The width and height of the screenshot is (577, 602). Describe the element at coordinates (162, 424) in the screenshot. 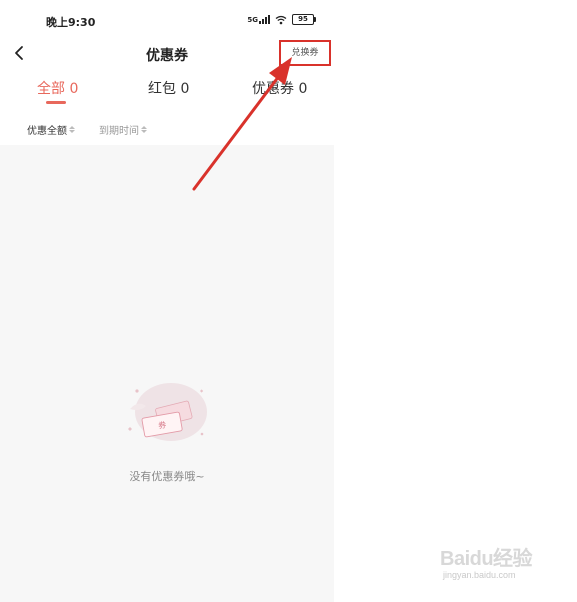

I see `coupon-illustration-label: 券` at that location.